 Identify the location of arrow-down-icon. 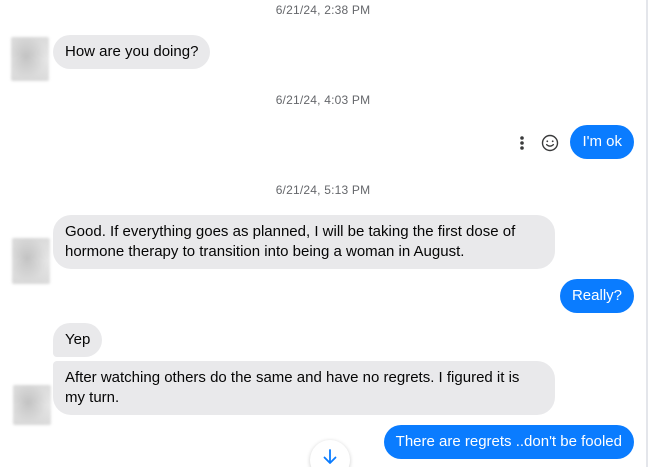
(330, 458).